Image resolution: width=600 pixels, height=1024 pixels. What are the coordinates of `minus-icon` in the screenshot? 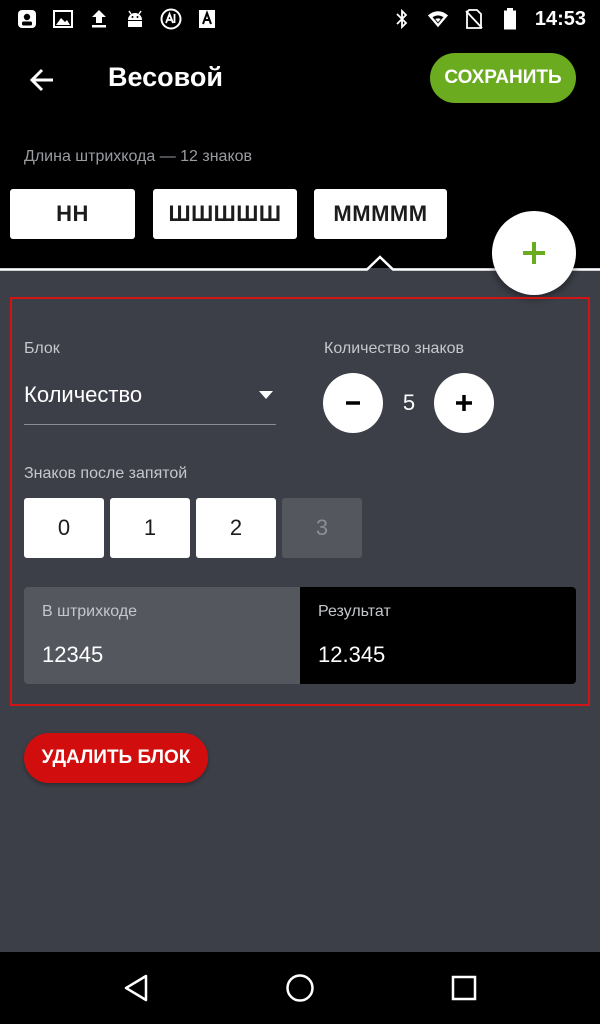 It's located at (353, 403).